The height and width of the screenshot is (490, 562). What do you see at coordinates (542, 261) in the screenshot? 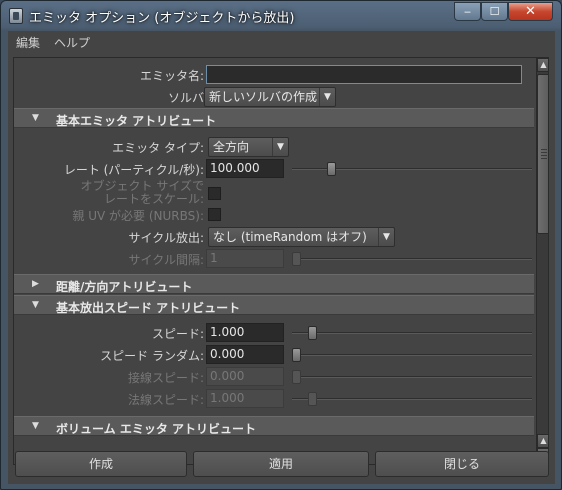
I see `vertical-scrollbar: ▲ ▲ ▼` at bounding box center [542, 261].